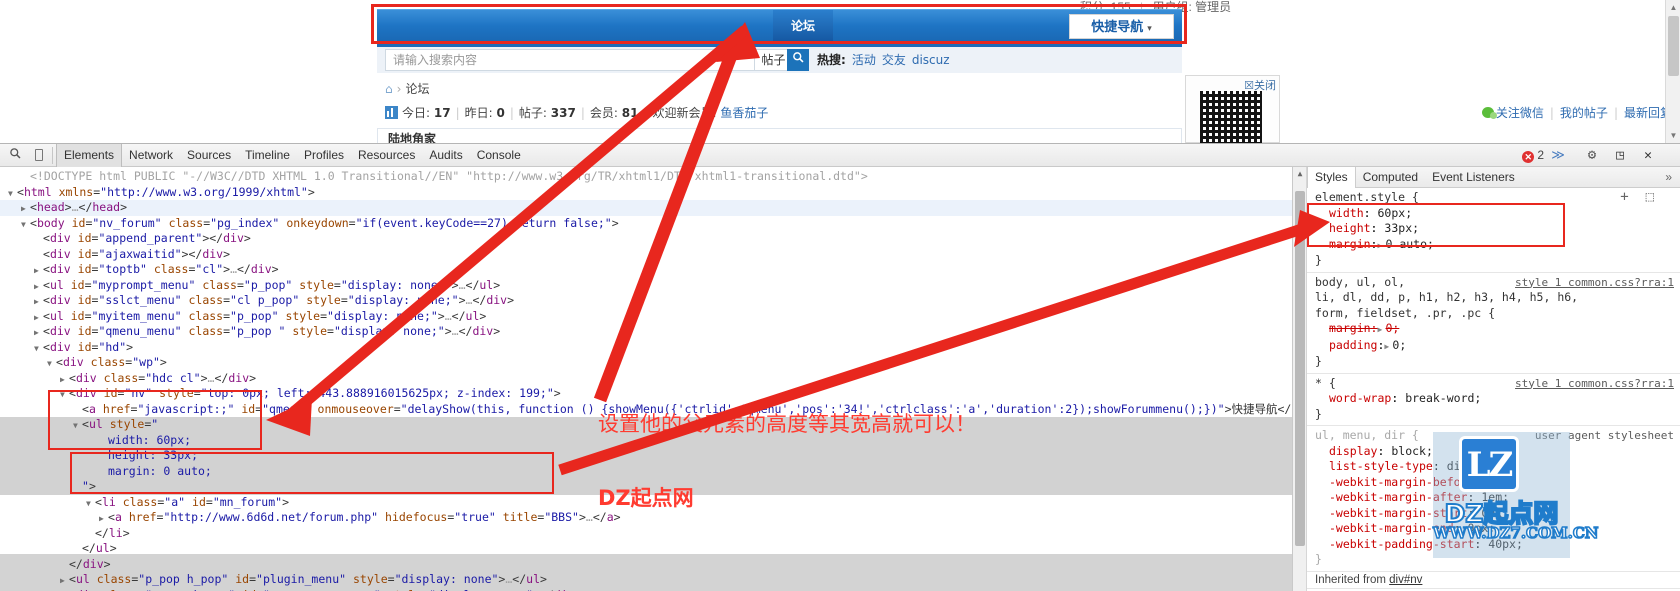 The height and width of the screenshot is (591, 1680). What do you see at coordinates (646, 348) in the screenshot?
I see `dom-node-line: ▼ <div id="hd">` at bounding box center [646, 348].